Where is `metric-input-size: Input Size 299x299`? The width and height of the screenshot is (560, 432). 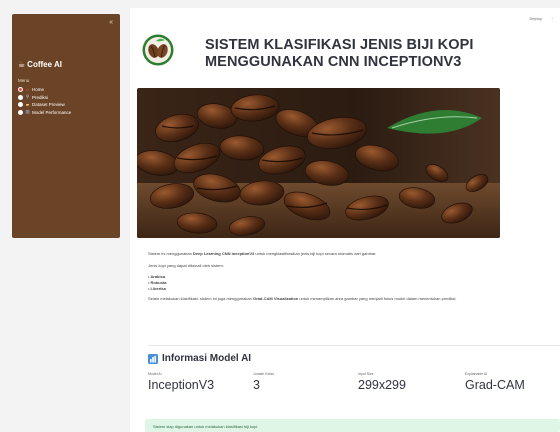 metric-input-size: Input Size 299x299 is located at coordinates (382, 382).